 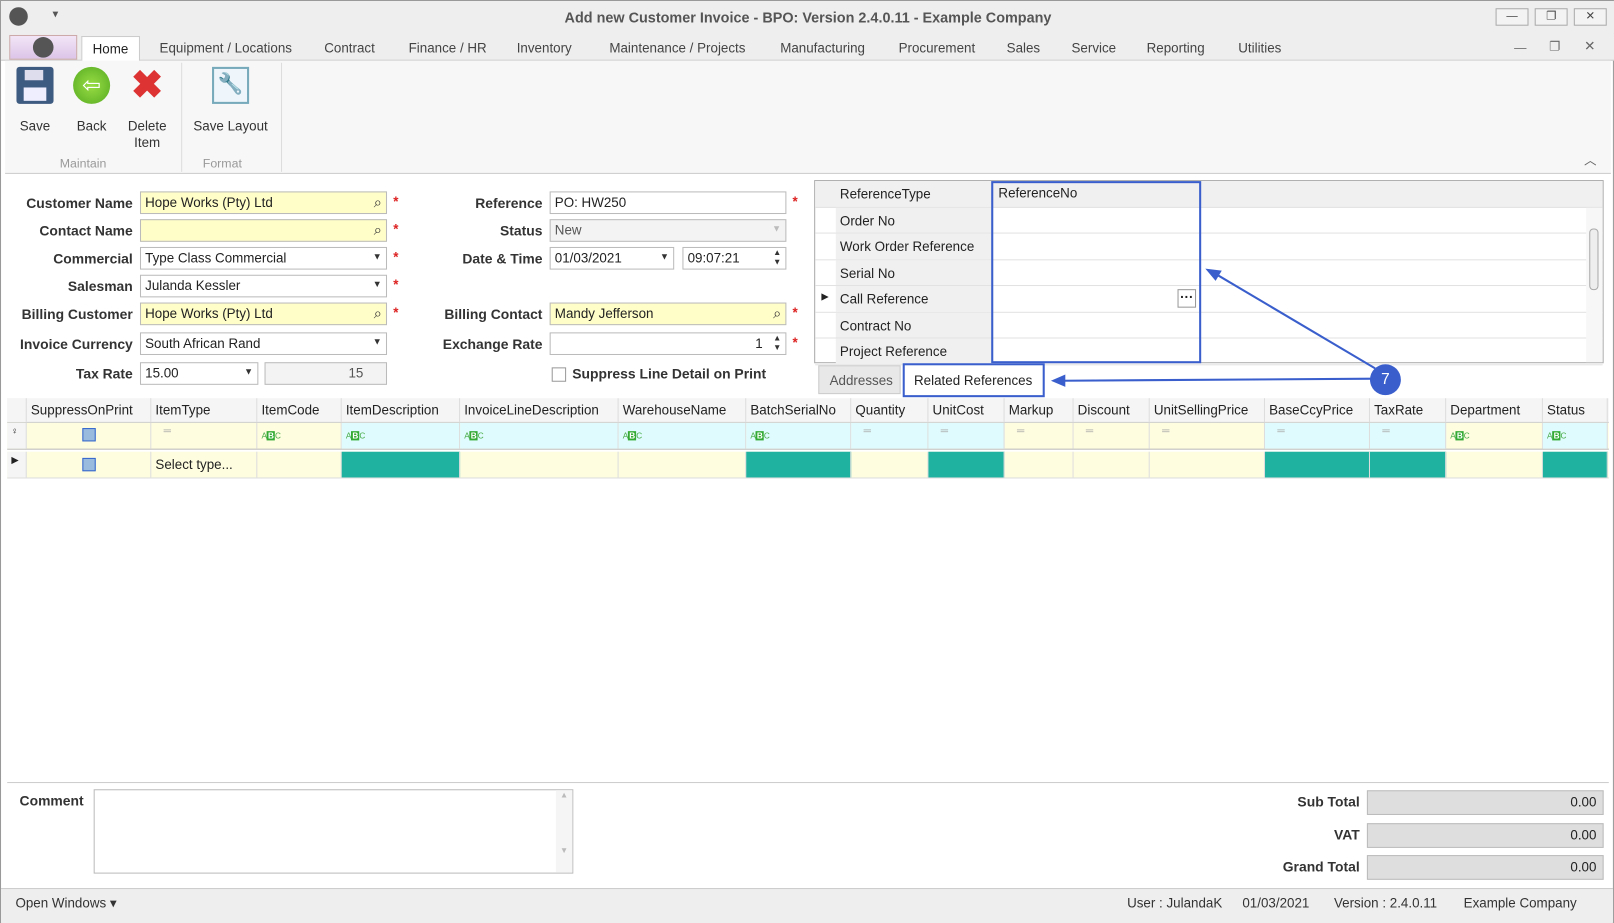 What do you see at coordinates (1039, 435) in the screenshot?
I see `filter-cell-markup: ═` at bounding box center [1039, 435].